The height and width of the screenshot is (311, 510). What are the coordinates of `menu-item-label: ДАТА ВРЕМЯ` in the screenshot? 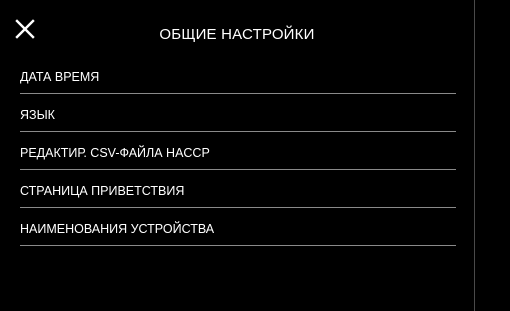 It's located at (60, 77).